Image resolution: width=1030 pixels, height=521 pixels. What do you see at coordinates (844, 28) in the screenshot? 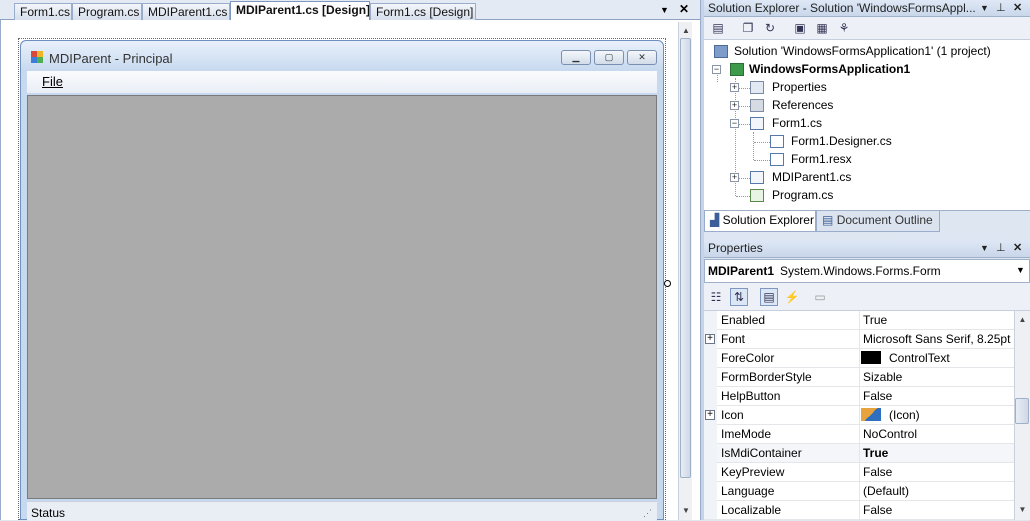
I see `class-diagram-icon: ⚘` at bounding box center [844, 28].